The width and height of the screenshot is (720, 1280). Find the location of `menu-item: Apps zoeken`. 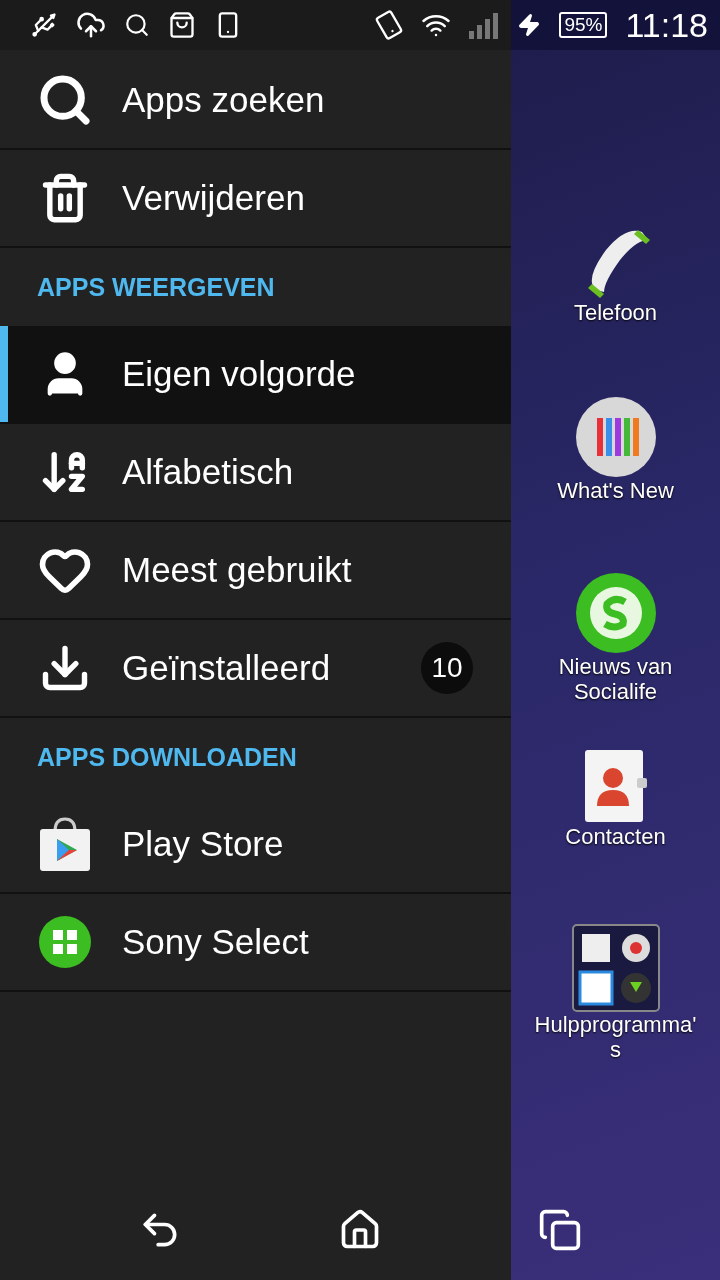

menu-item: Apps zoeken is located at coordinates (255, 101).